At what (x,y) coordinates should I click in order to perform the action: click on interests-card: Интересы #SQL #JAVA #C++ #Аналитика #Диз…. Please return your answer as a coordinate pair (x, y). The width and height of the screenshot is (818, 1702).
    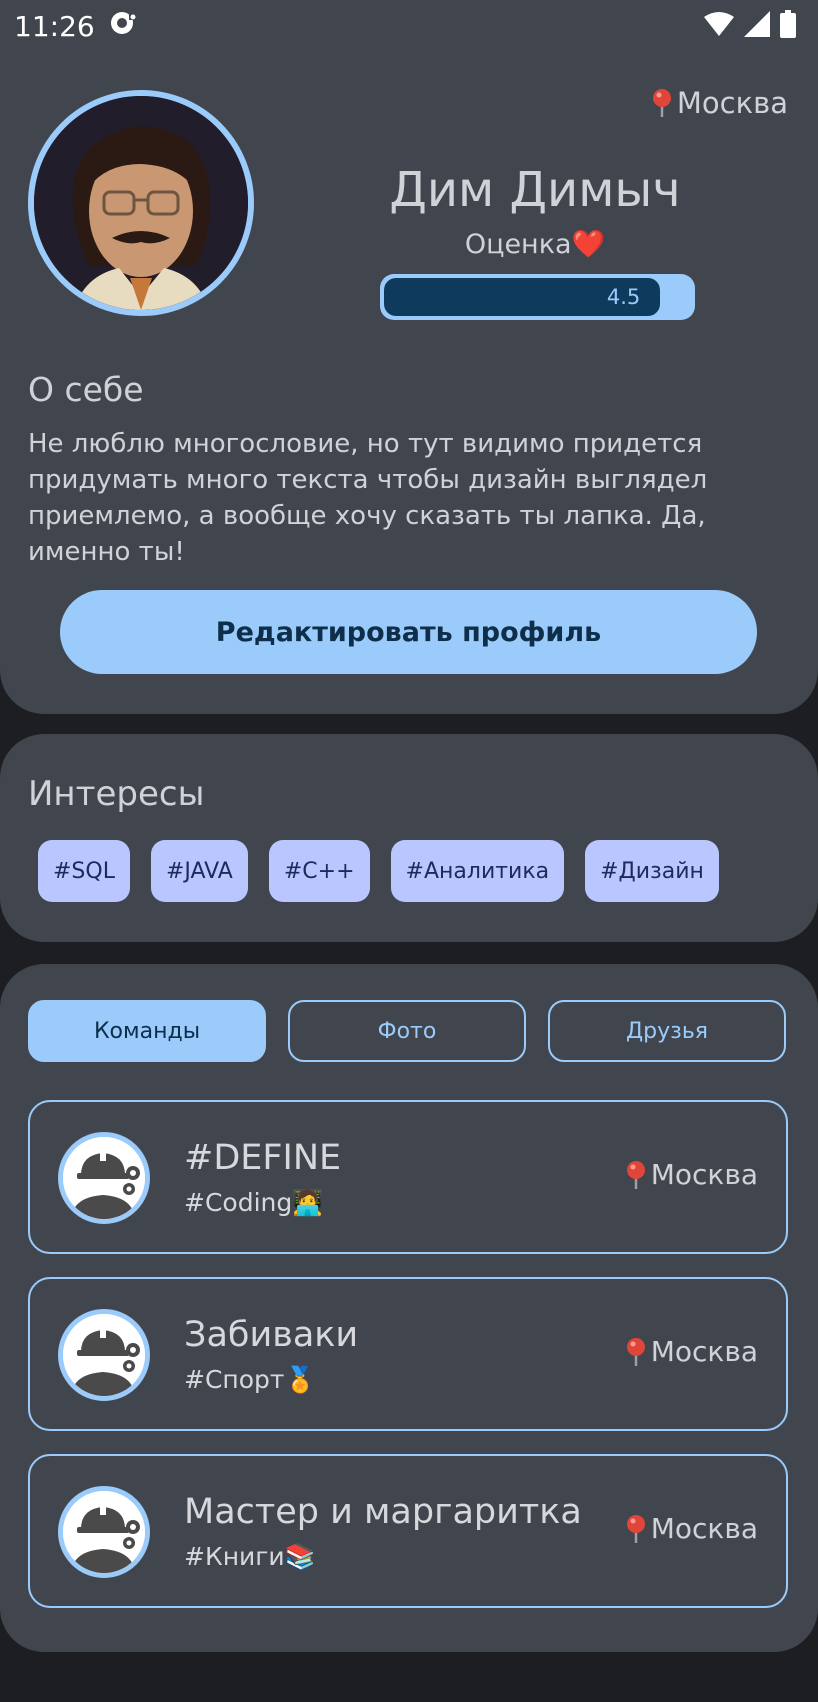
    Looking at the image, I should click on (409, 838).